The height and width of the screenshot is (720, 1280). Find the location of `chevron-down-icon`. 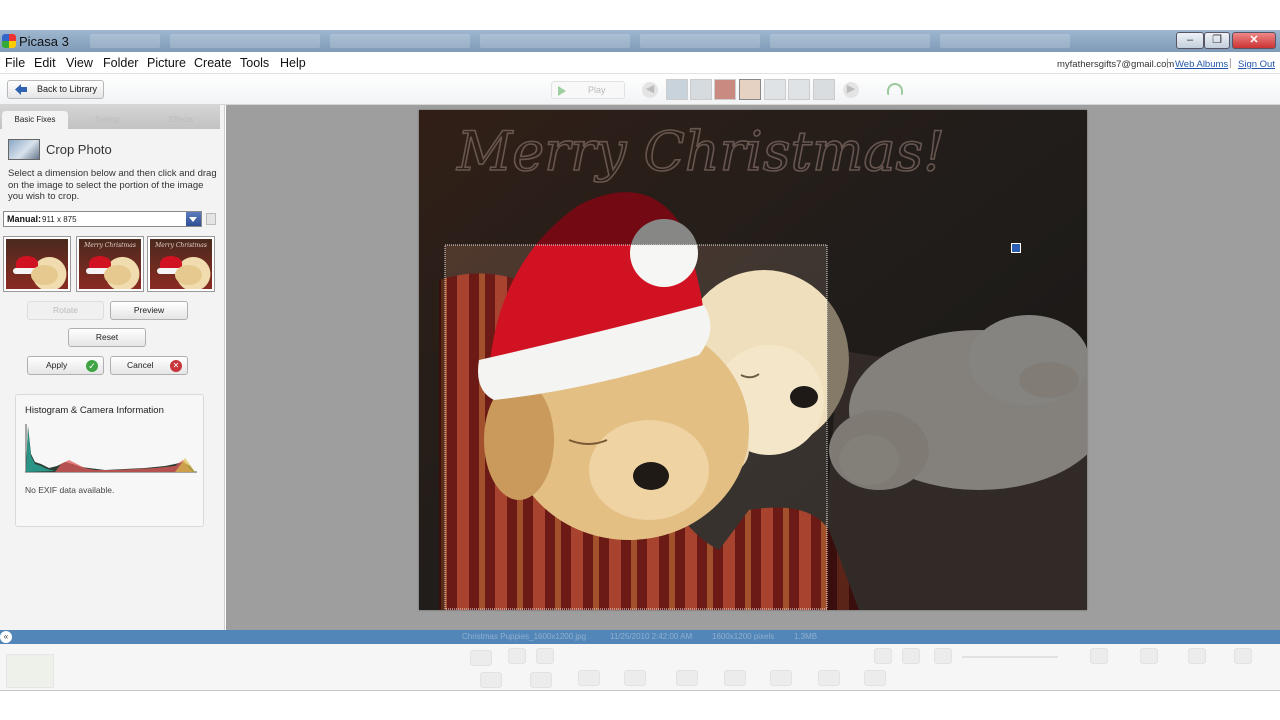

chevron-down-icon is located at coordinates (193, 219).